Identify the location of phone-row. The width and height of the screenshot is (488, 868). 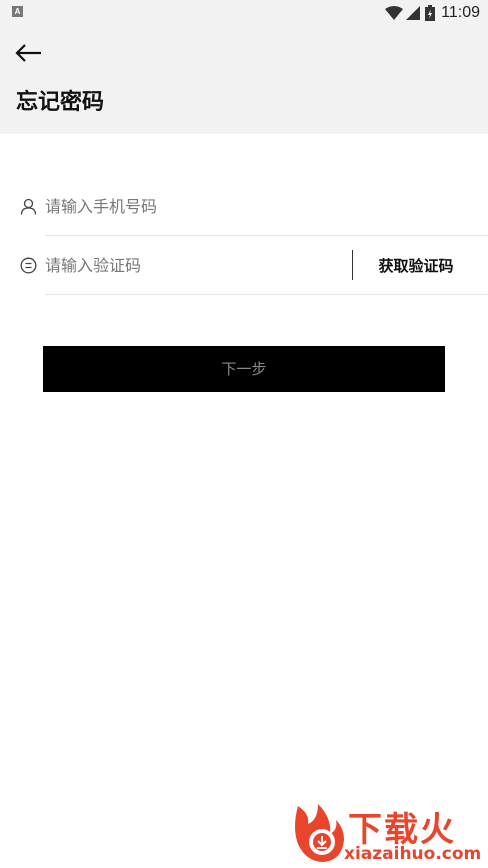
(244, 206).